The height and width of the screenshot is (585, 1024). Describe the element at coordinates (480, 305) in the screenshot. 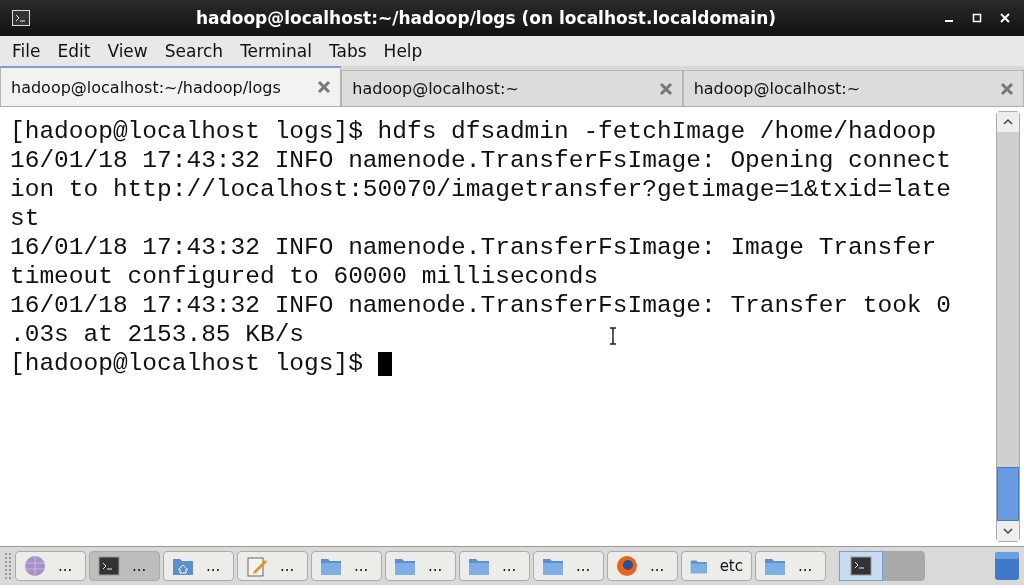

I see `terminal-line: 16/01/18 17:43:32 INFO namenode.TransferFsImage: Transfer took 0` at that location.